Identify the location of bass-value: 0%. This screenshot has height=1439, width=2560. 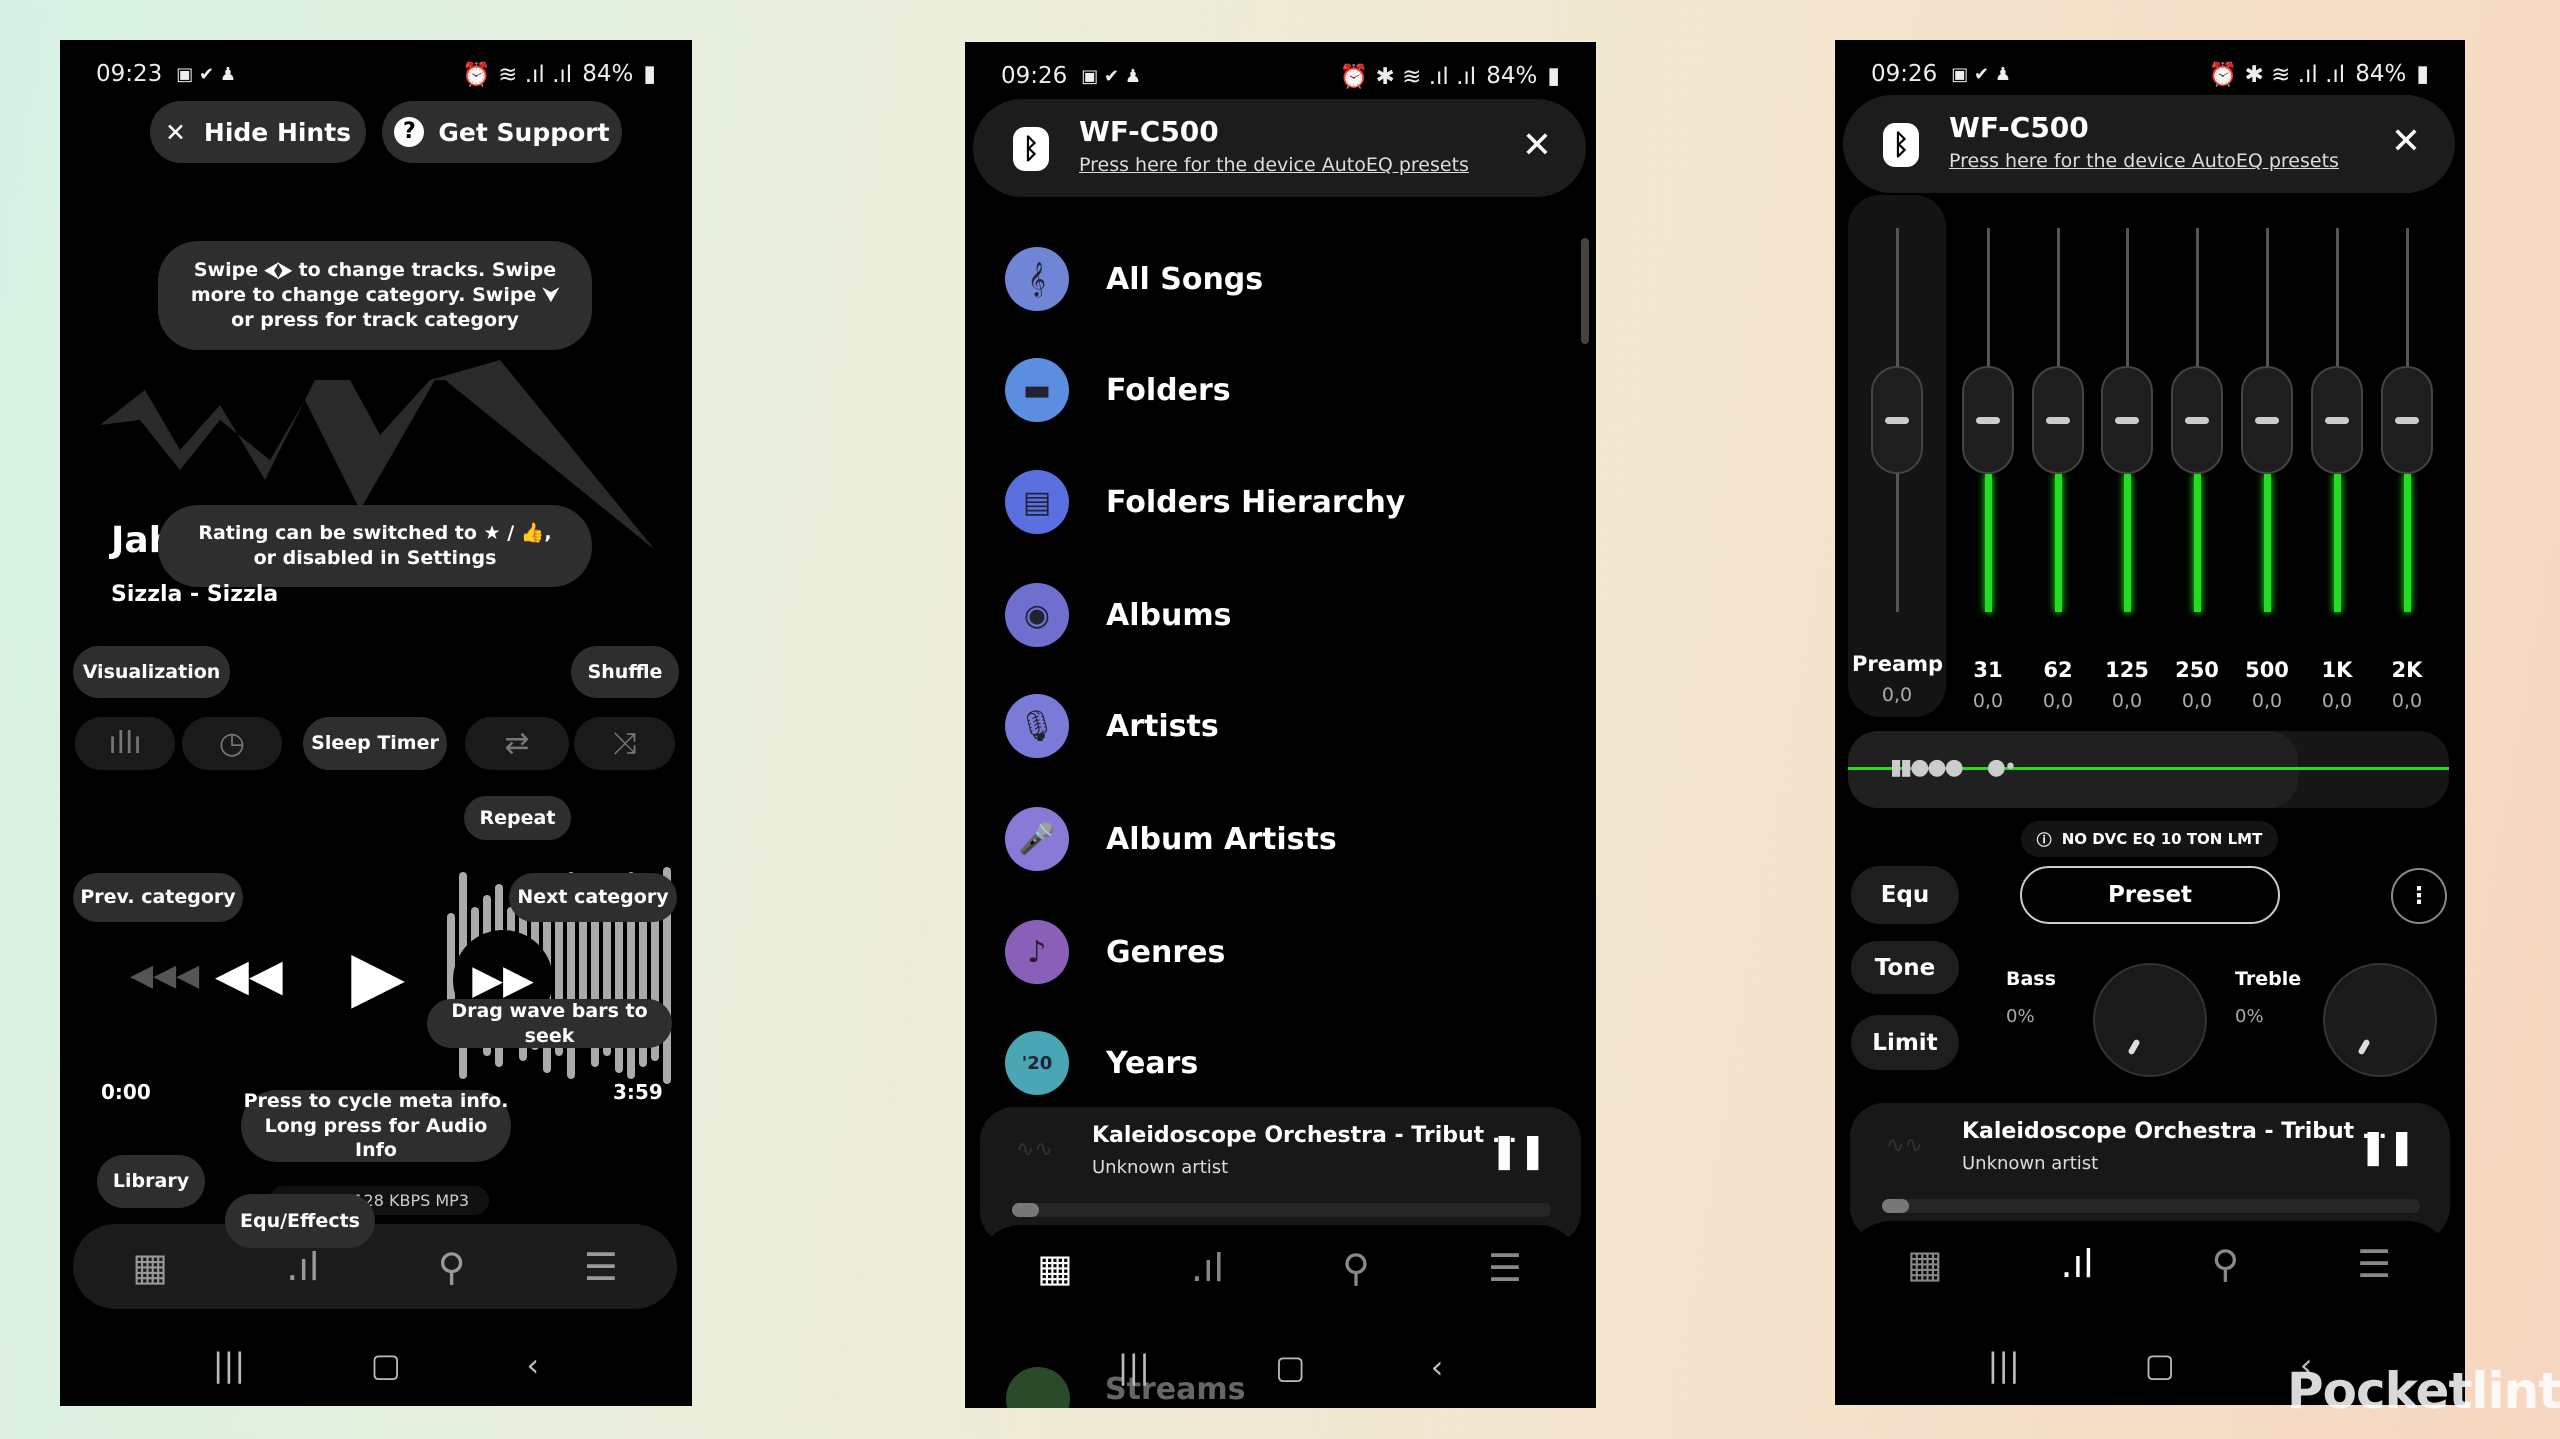
(2020, 1016).